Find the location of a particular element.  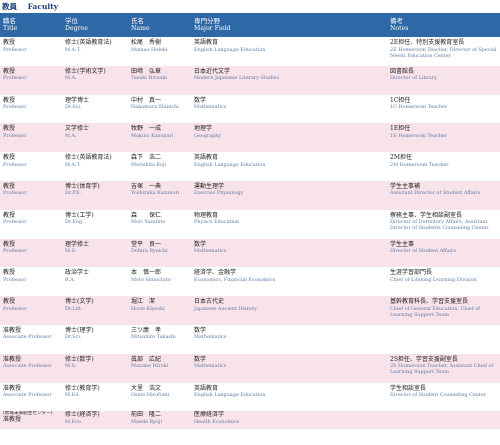

name-jp: 田﨑 弘章 is located at coordinates (146, 71).